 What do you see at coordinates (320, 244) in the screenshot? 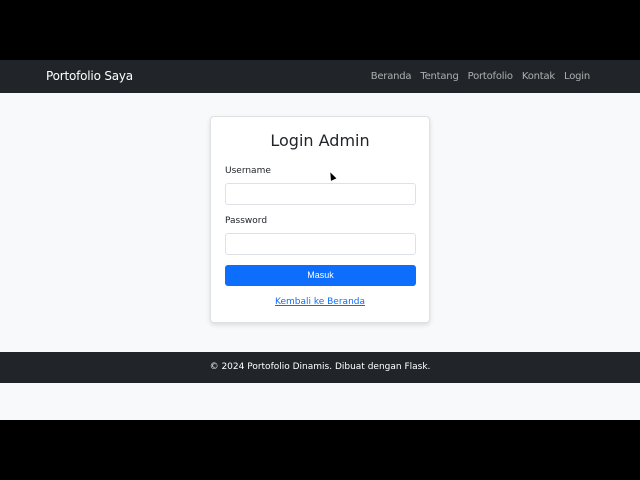
I see `password-input` at bounding box center [320, 244].